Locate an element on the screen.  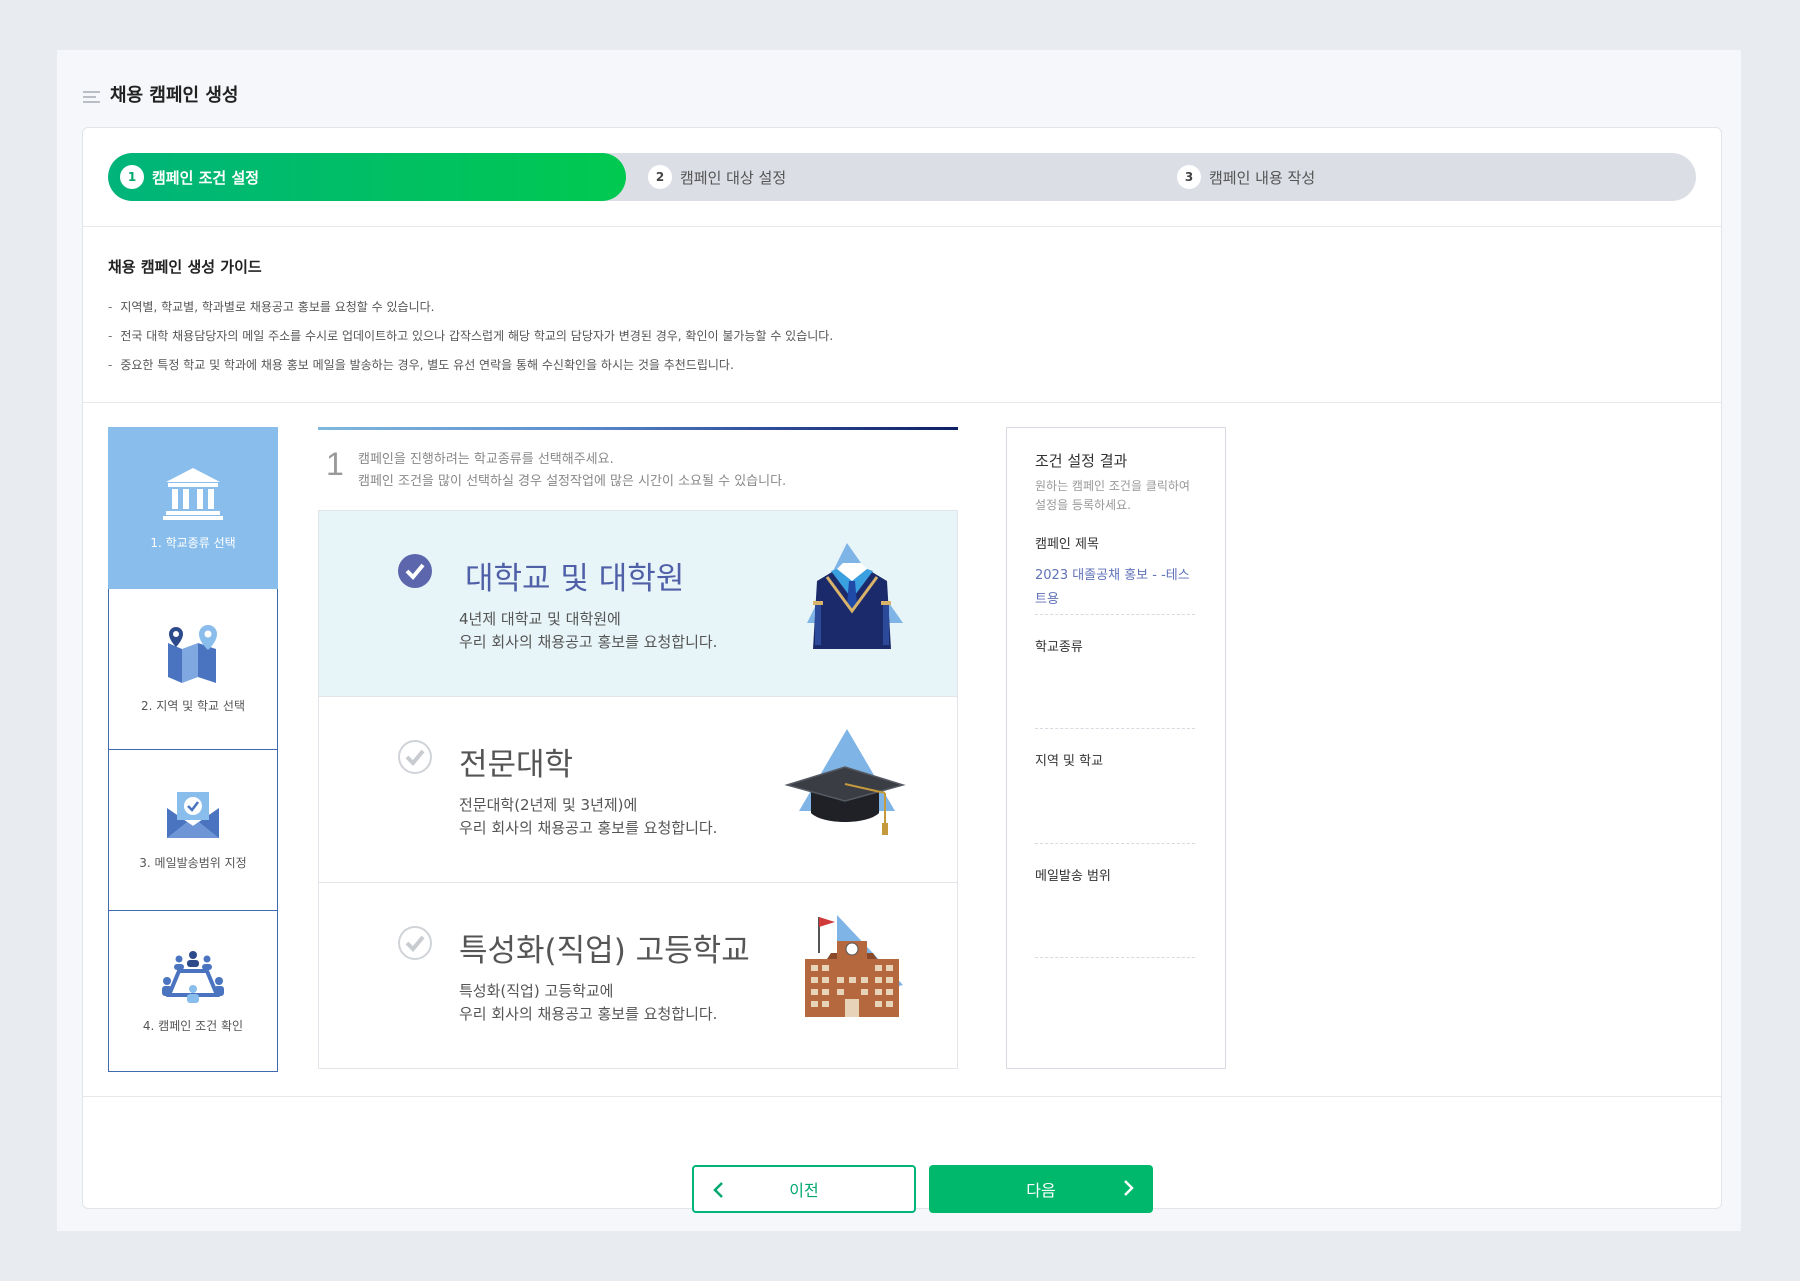
guide-item-text: 지역별, 학교별, 학과별로 채용공고 홍보를 요청할 수 있습니다. is located at coordinates (277, 307).